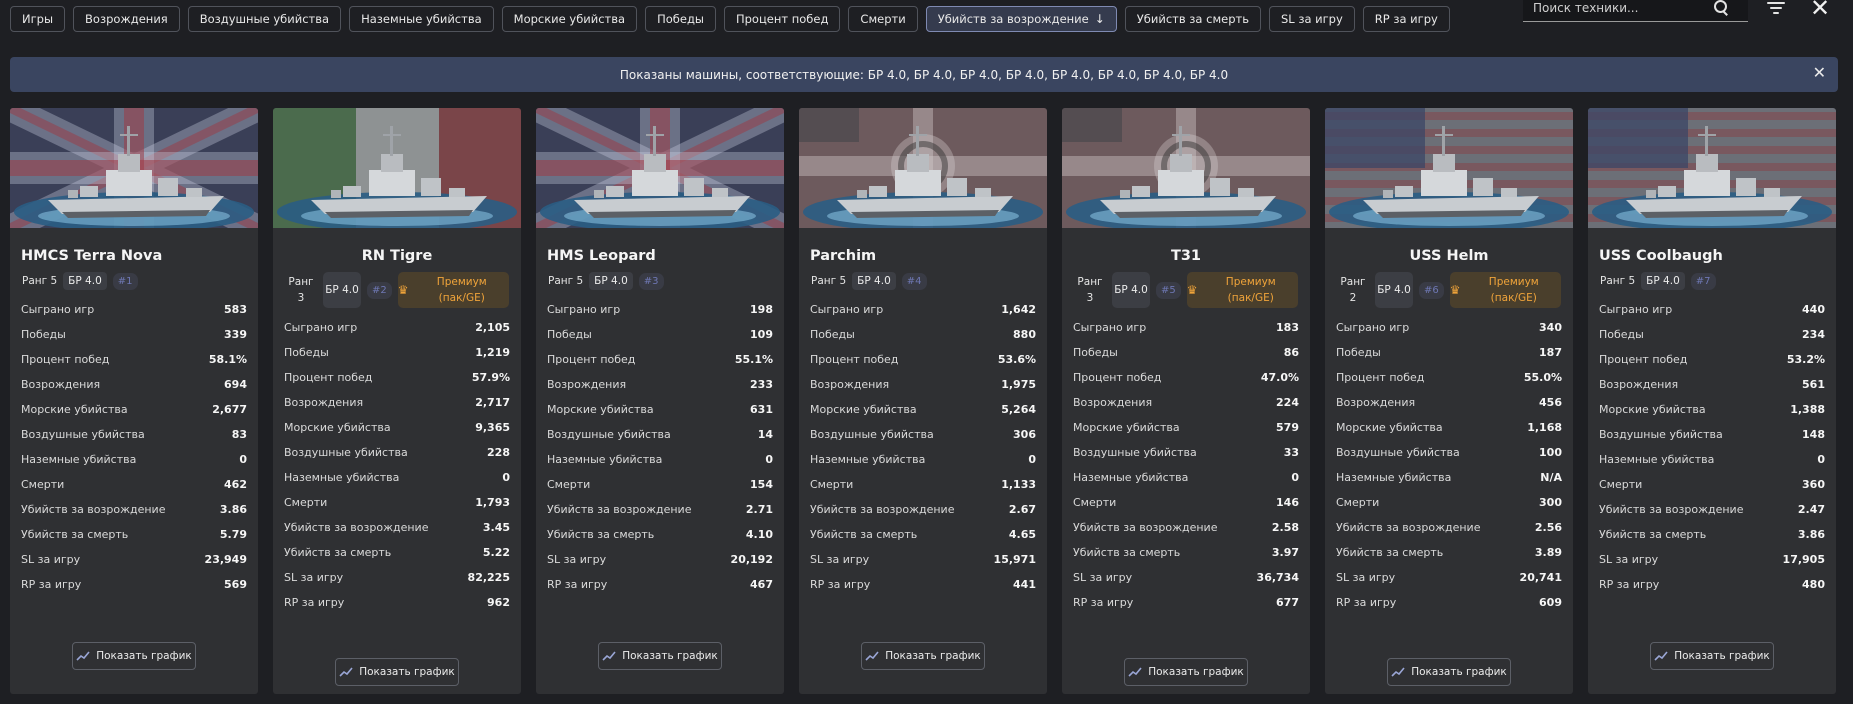  What do you see at coordinates (753, 359) in the screenshot?
I see `stat-value: 55.1%` at bounding box center [753, 359].